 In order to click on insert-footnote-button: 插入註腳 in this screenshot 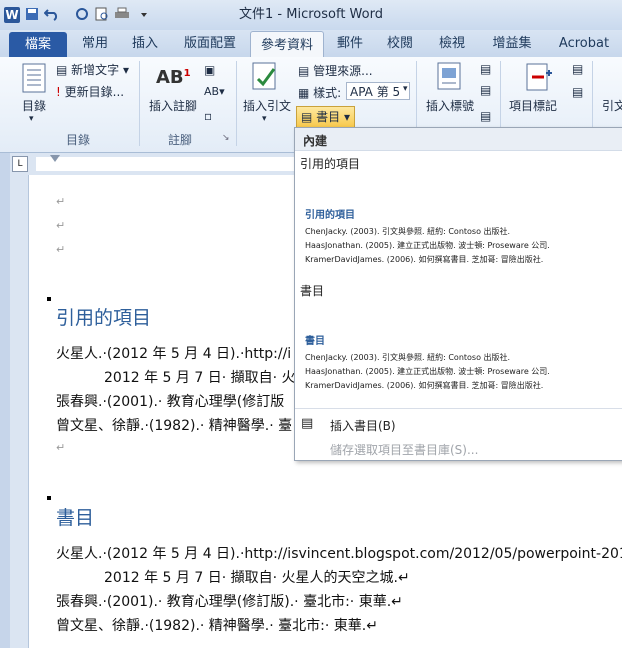, I will do `click(173, 105)`.